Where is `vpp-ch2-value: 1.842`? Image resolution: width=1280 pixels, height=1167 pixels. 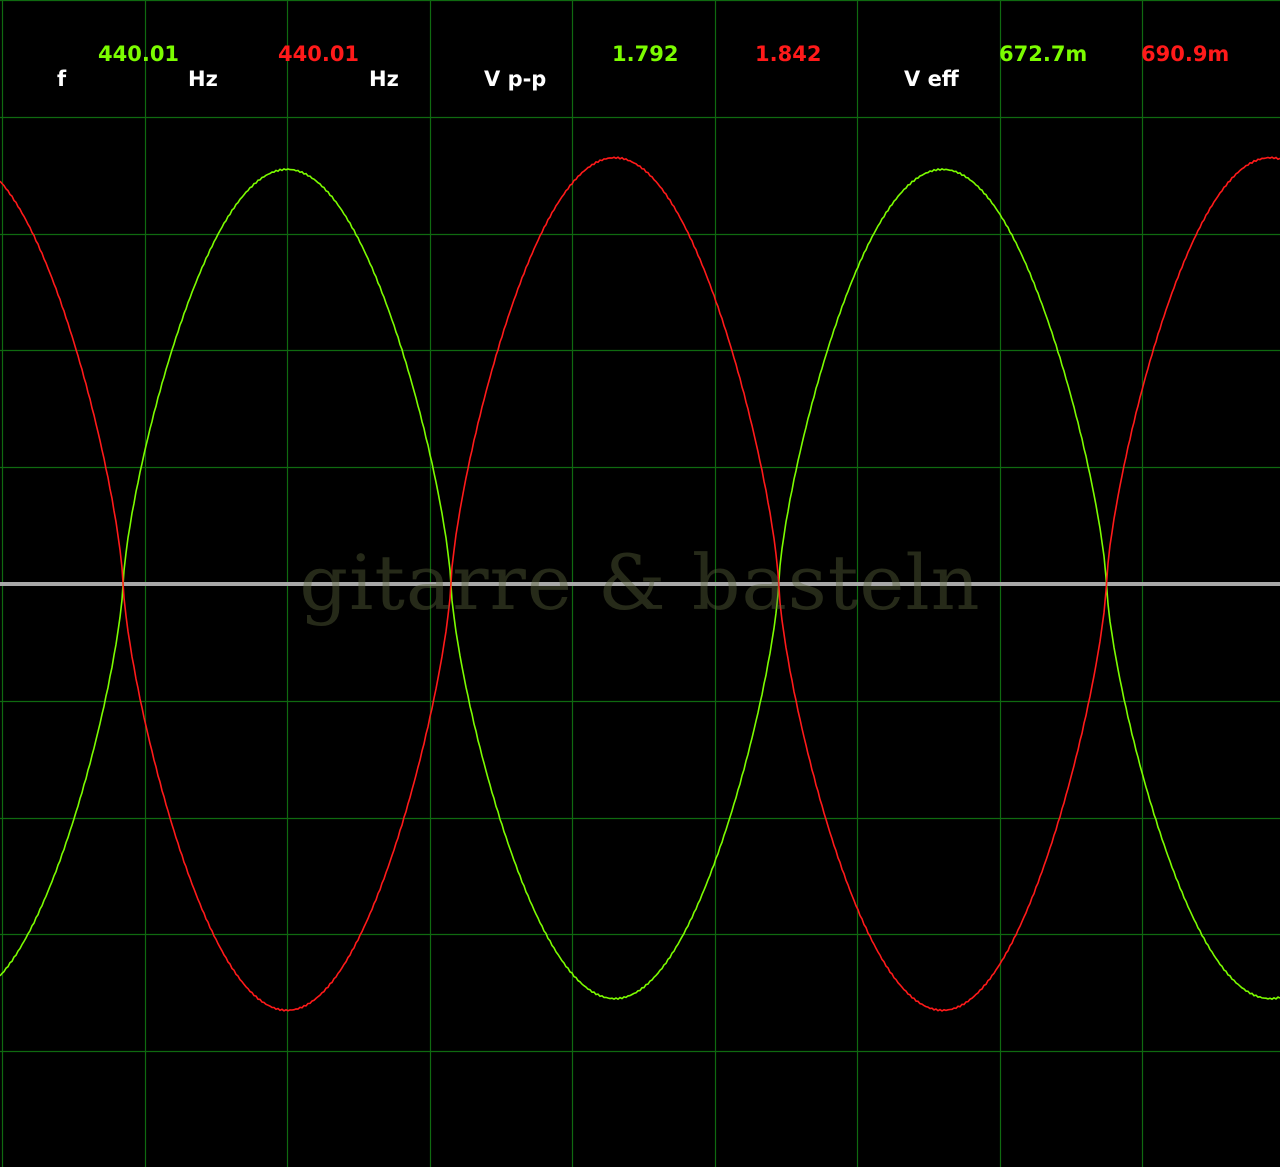 vpp-ch2-value: 1.842 is located at coordinates (788, 54).